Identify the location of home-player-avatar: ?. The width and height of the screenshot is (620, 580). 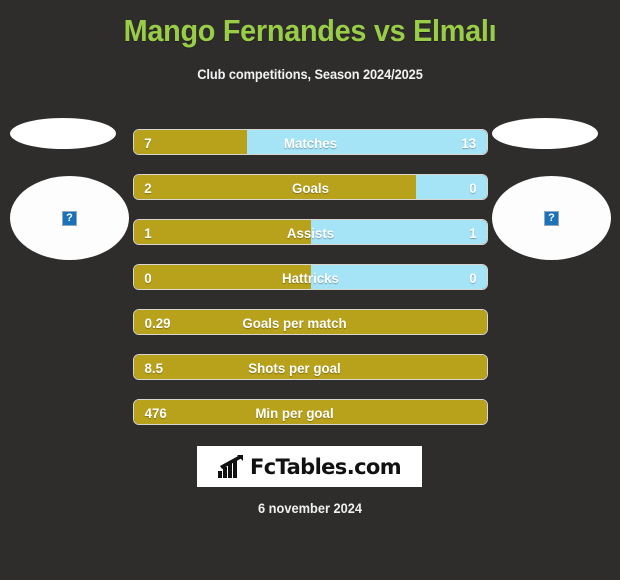
(69, 190).